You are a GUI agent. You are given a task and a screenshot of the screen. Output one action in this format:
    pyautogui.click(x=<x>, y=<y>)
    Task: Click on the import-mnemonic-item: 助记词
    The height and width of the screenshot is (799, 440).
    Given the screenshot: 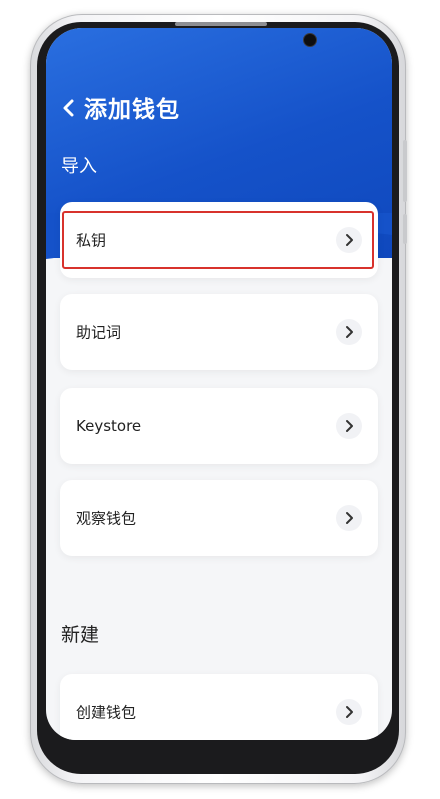 What is the action you would take?
    pyautogui.click(x=219, y=332)
    